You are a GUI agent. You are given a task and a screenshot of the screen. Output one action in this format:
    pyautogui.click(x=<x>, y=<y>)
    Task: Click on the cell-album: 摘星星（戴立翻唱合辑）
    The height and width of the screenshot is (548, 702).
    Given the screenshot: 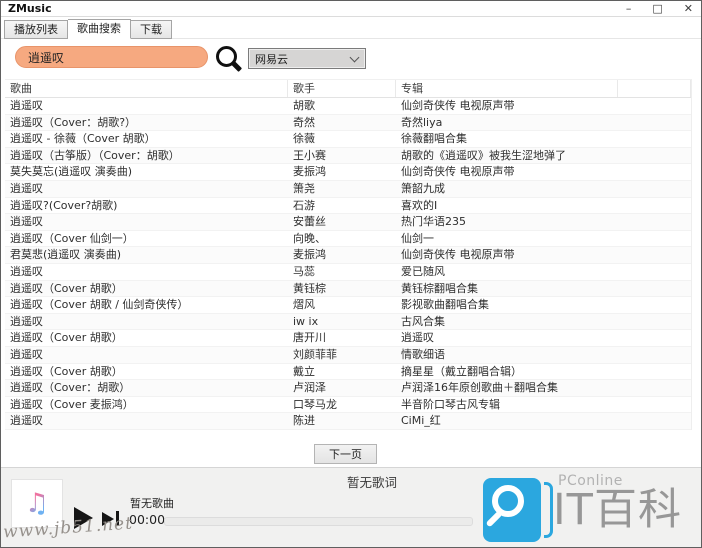 What is the action you would take?
    pyautogui.click(x=507, y=372)
    